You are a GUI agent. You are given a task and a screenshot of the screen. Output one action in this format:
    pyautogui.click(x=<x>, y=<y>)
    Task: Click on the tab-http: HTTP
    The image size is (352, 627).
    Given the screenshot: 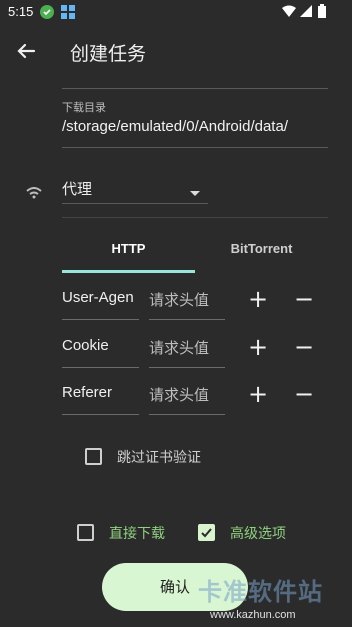 What is the action you would take?
    pyautogui.click(x=128, y=255)
    